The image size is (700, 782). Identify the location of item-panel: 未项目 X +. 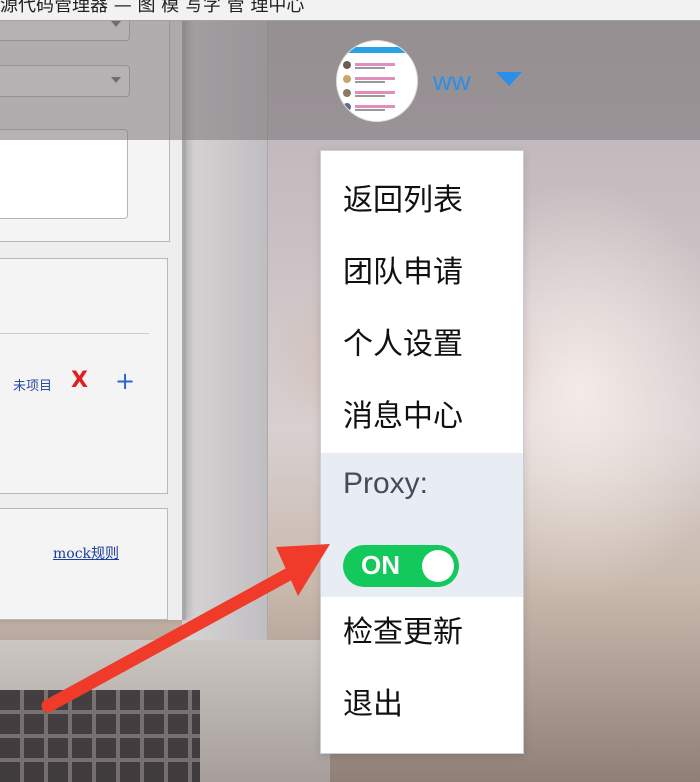
(84, 376).